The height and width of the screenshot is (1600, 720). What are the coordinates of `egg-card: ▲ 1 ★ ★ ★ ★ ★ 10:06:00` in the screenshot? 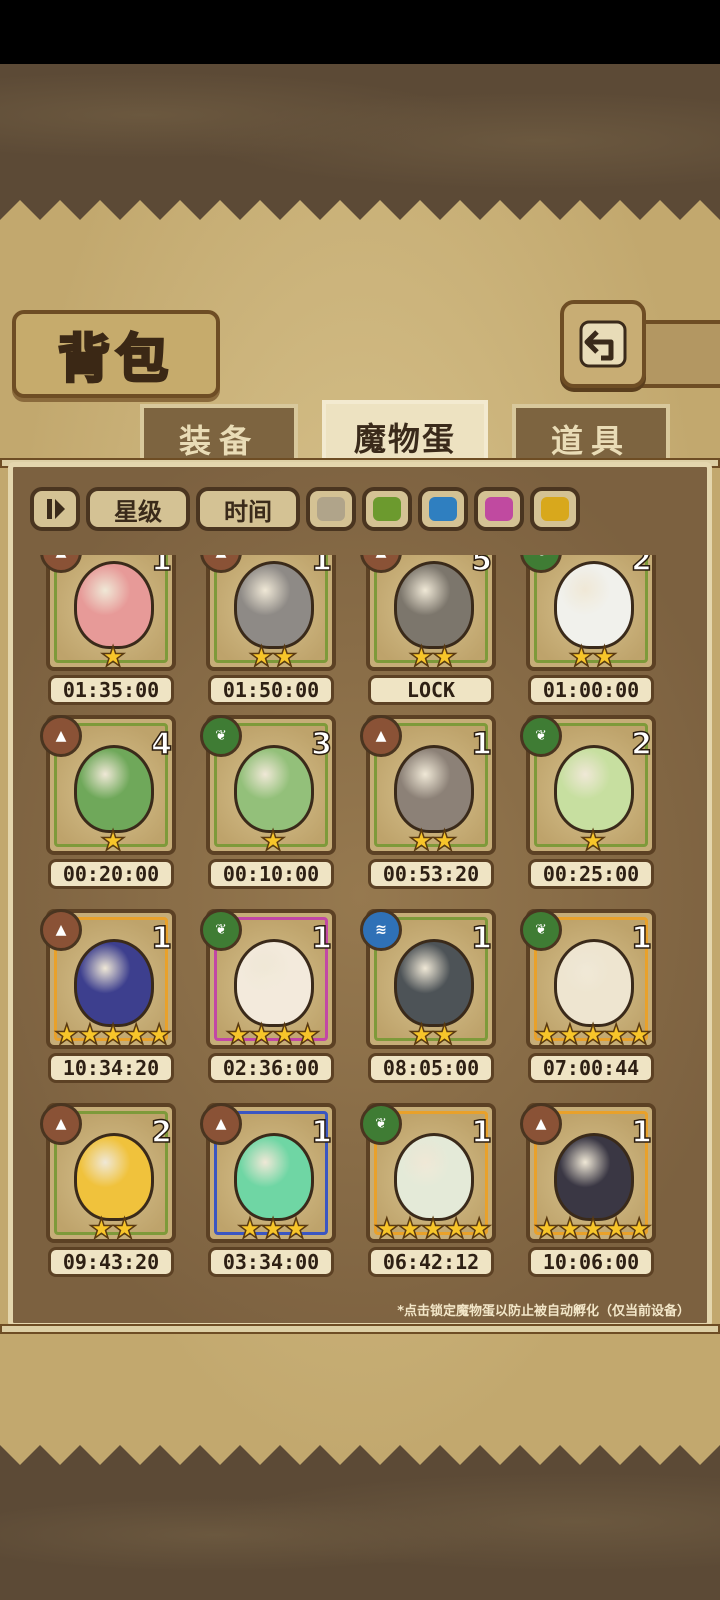 It's located at (583, 1190).